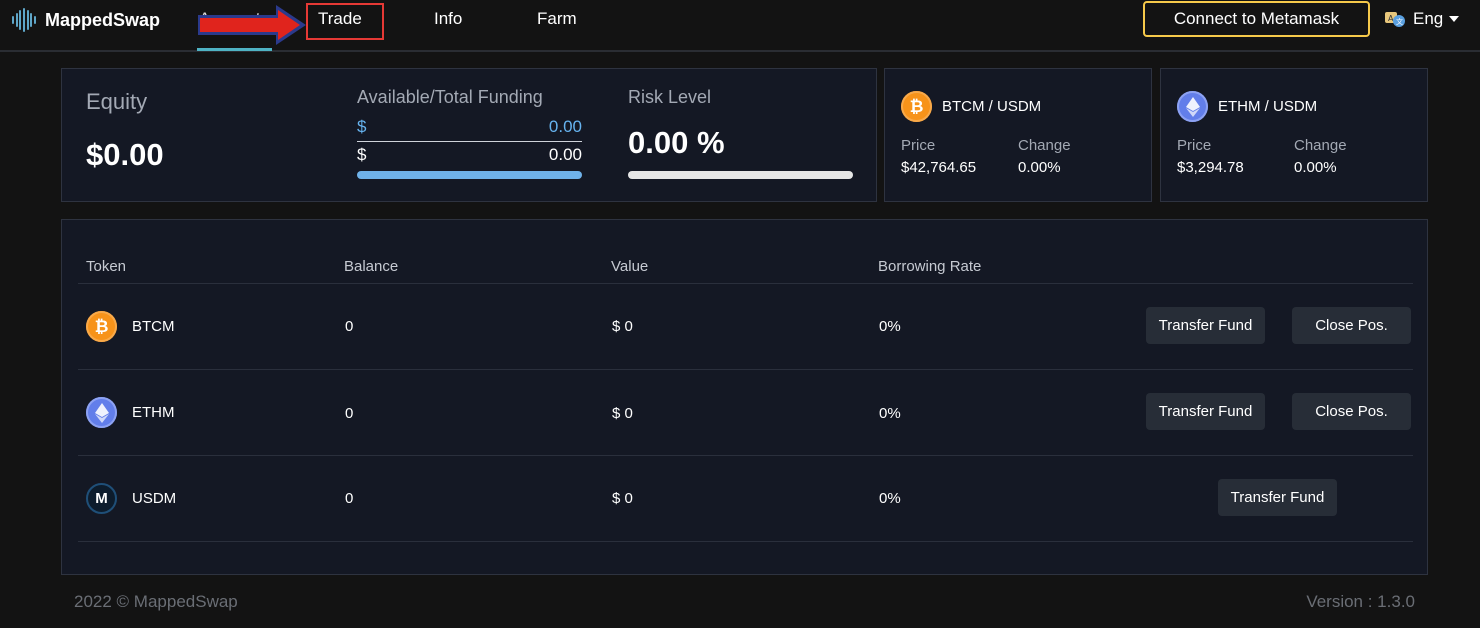 This screenshot has width=1480, height=628. I want to click on token-name: BTCM, so click(153, 326).